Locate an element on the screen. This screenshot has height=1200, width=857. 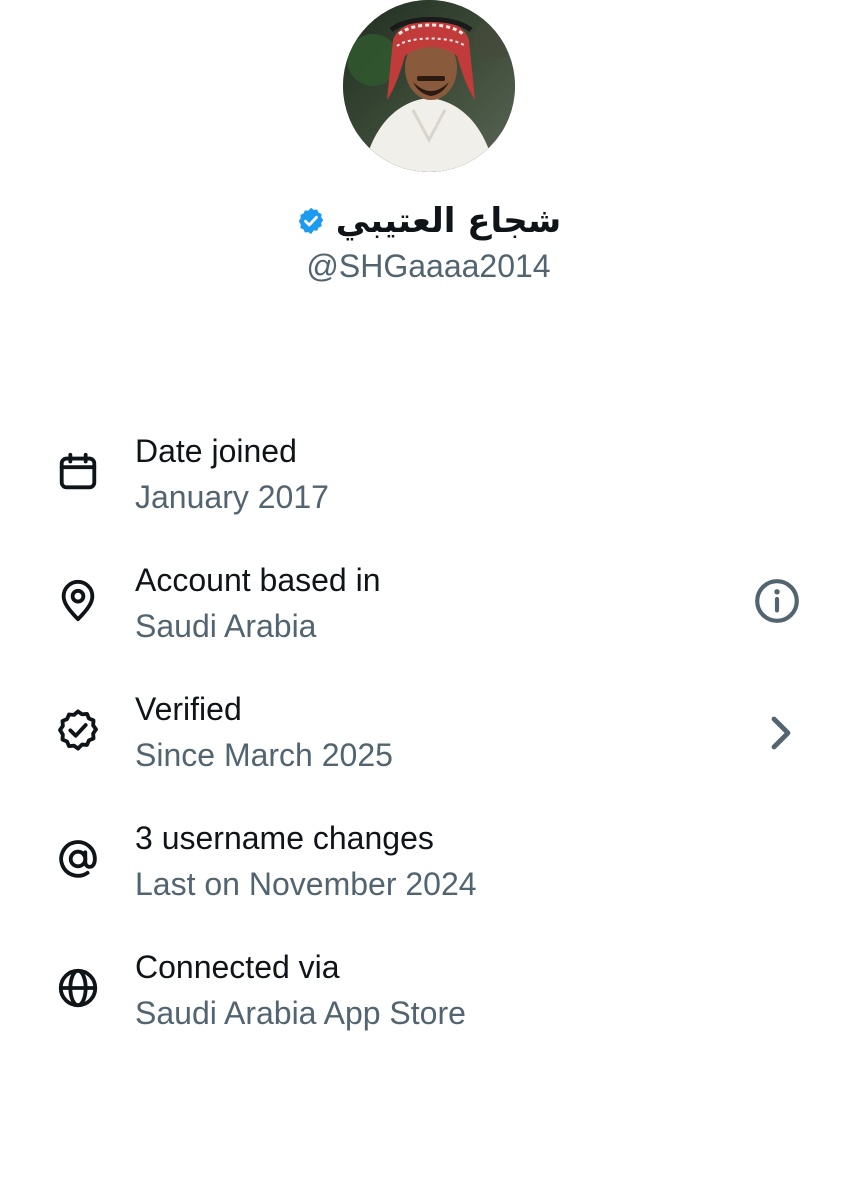
info-subtitle: January 2017 is located at coordinates (232, 497).